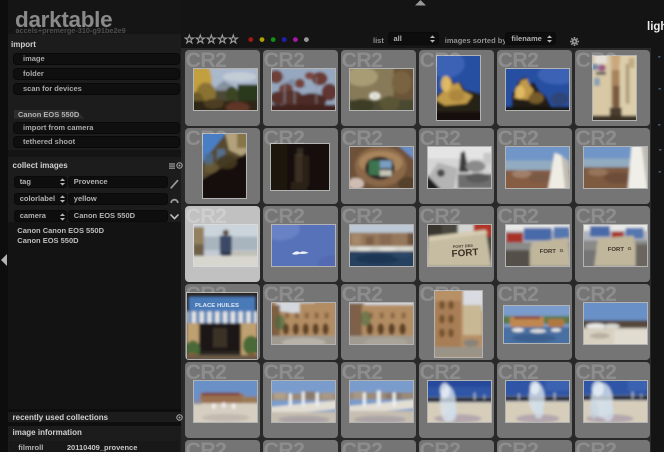 The width and height of the screenshot is (664, 452). Describe the element at coordinates (217, 306) in the screenshot. I see `svg-text: PLACE HUILES` at that location.